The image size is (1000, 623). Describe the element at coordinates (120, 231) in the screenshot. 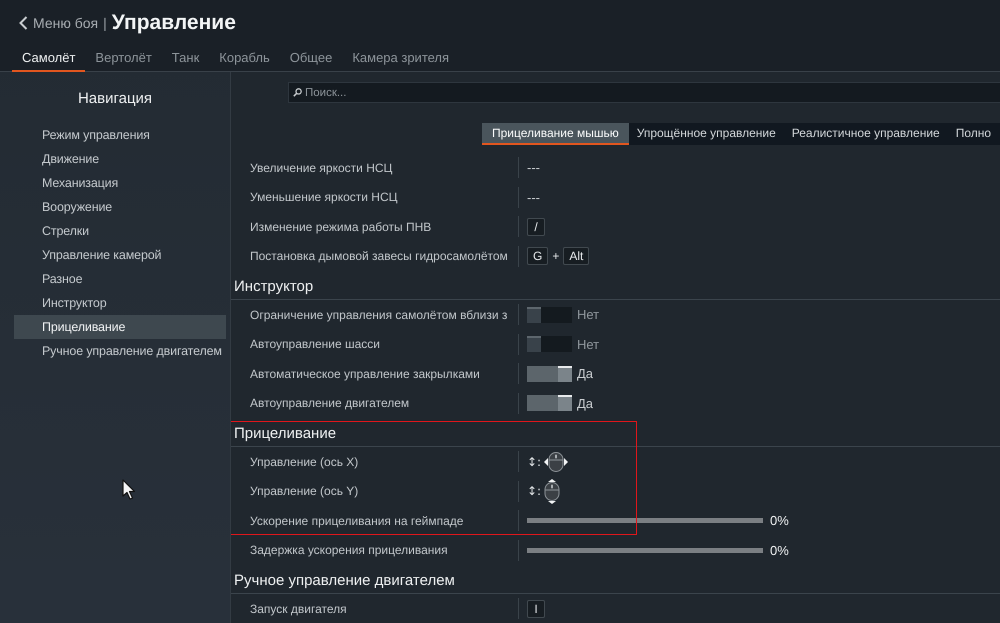

I see `navigation-item: Стрелки` at that location.